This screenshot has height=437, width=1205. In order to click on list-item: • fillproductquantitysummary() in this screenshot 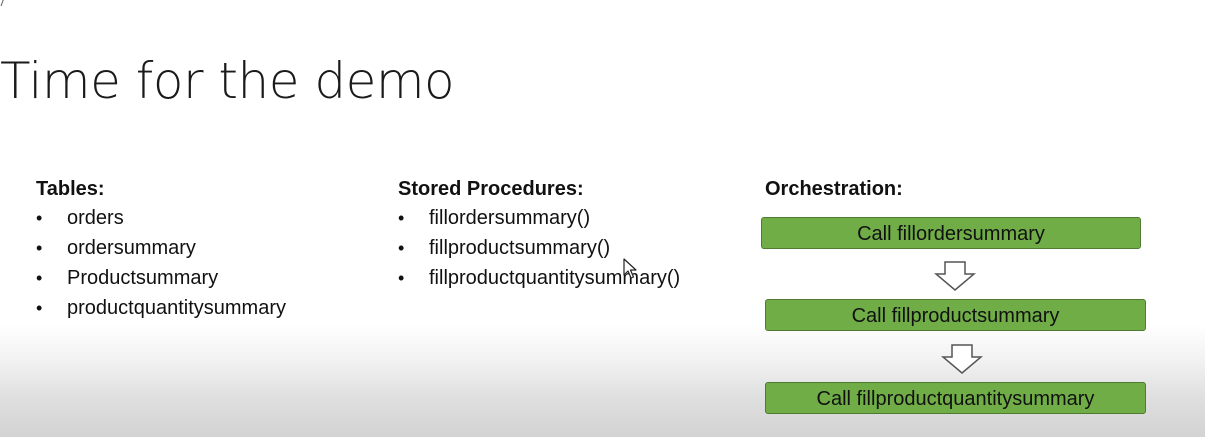, I will do `click(539, 278)`.